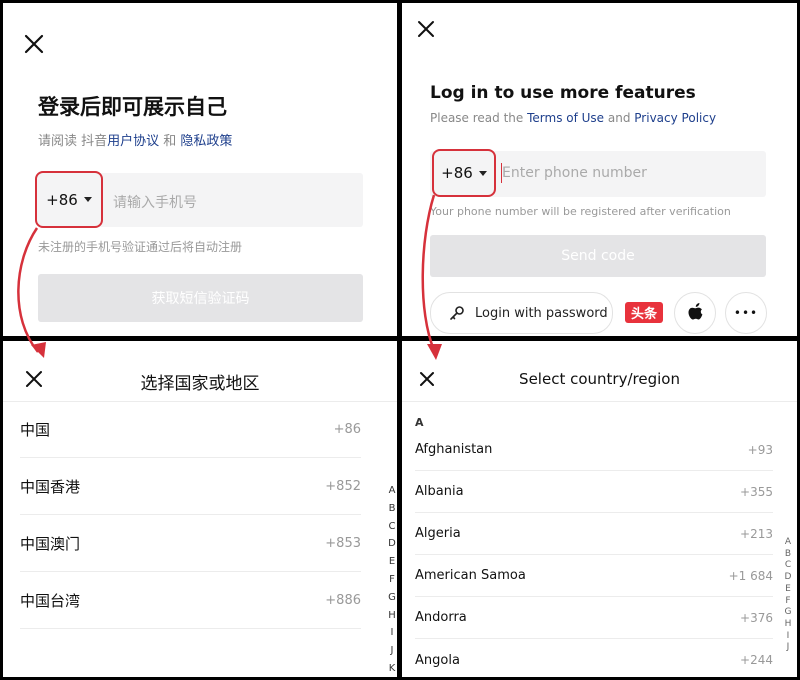 The width and height of the screenshot is (800, 680). Describe the element at coordinates (565, 118) in the screenshot. I see `terms-of-use-link: Terms of Use` at that location.